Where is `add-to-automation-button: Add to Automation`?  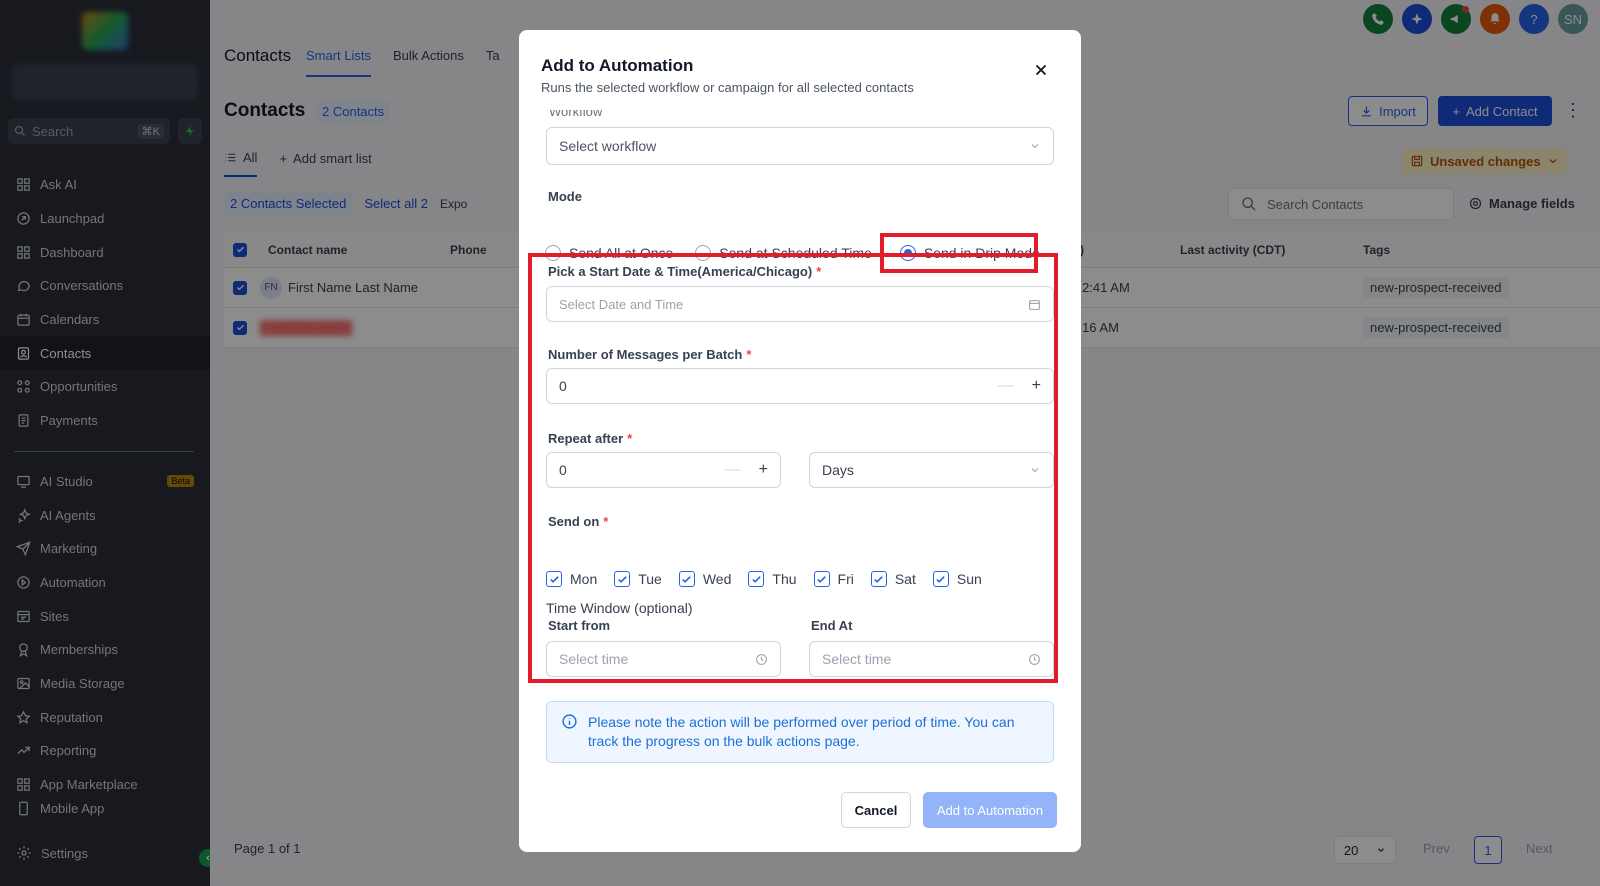 add-to-automation-button: Add to Automation is located at coordinates (990, 810).